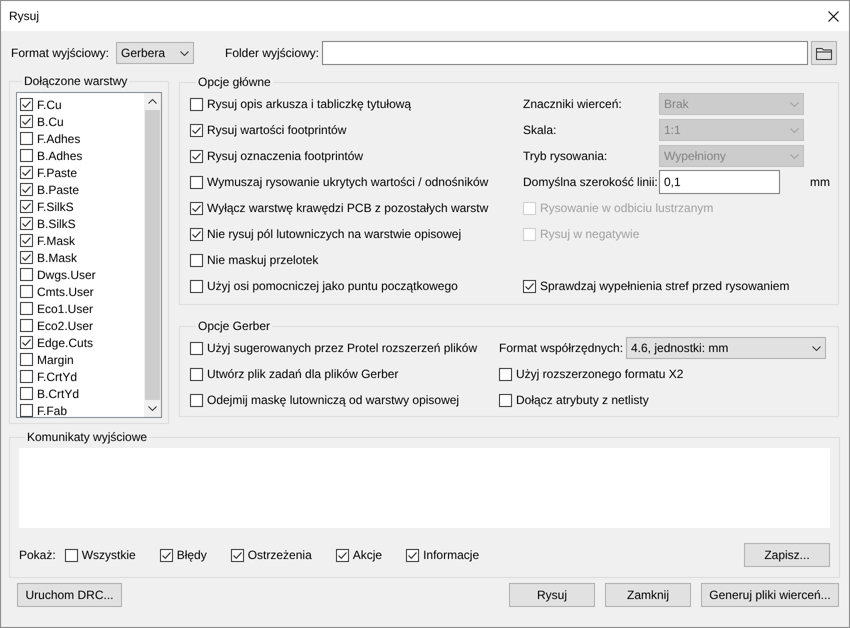  What do you see at coordinates (234, 82) in the screenshot?
I see `group-title: Opcje główne` at bounding box center [234, 82].